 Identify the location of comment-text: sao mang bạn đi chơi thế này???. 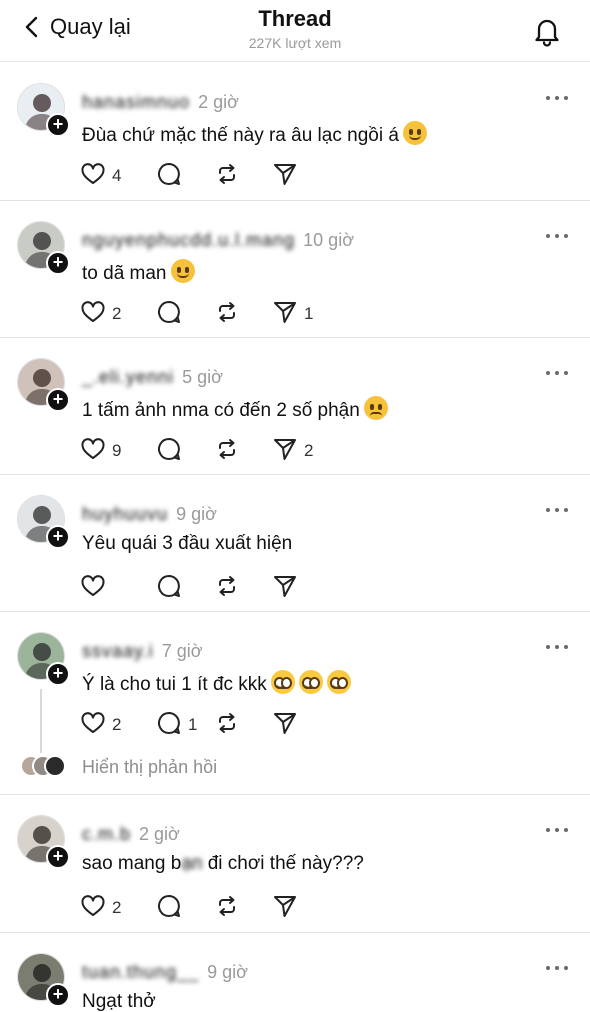
(223, 864).